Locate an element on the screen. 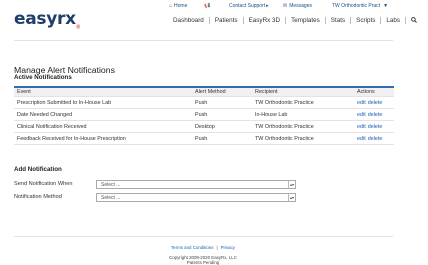 This screenshot has width=428, height=265. home-label: Home is located at coordinates (181, 6).